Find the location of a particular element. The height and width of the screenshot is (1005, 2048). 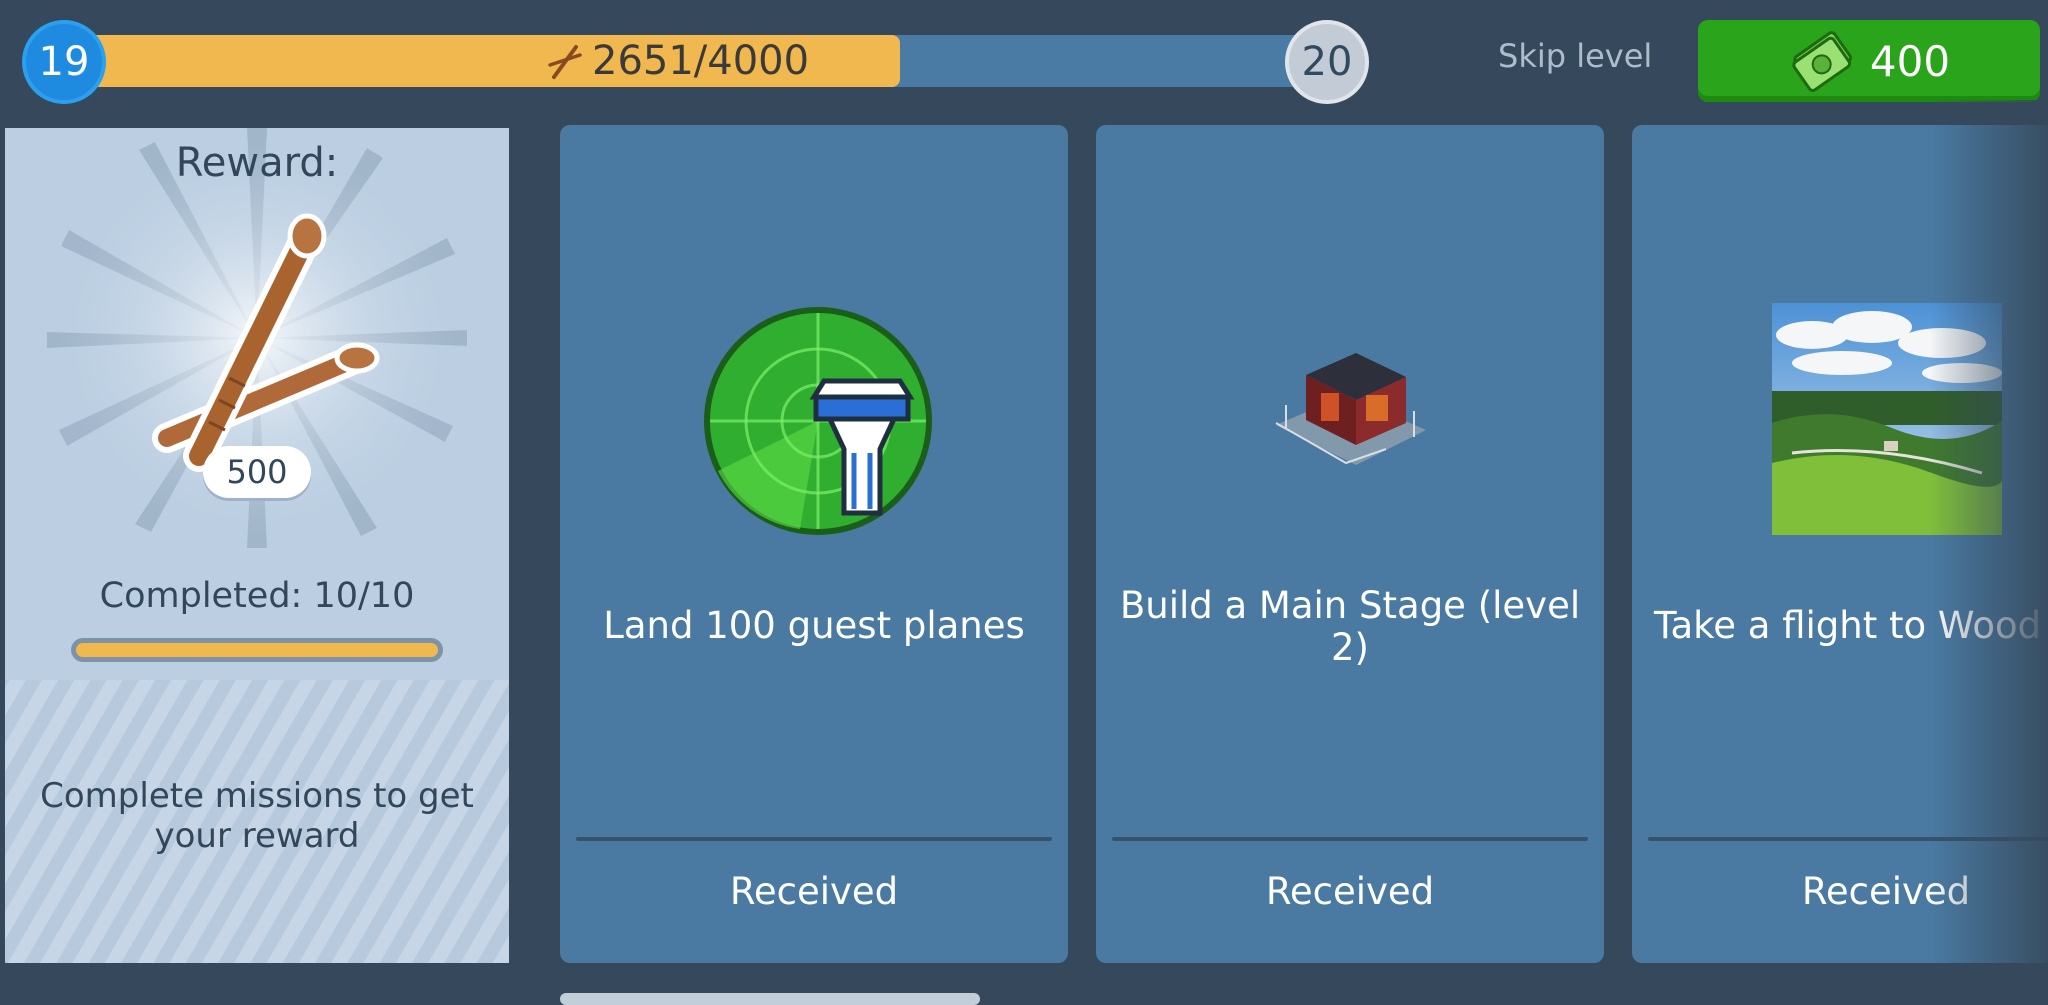

mission-text: Take a flight to Wood is located at coordinates (1848, 625).